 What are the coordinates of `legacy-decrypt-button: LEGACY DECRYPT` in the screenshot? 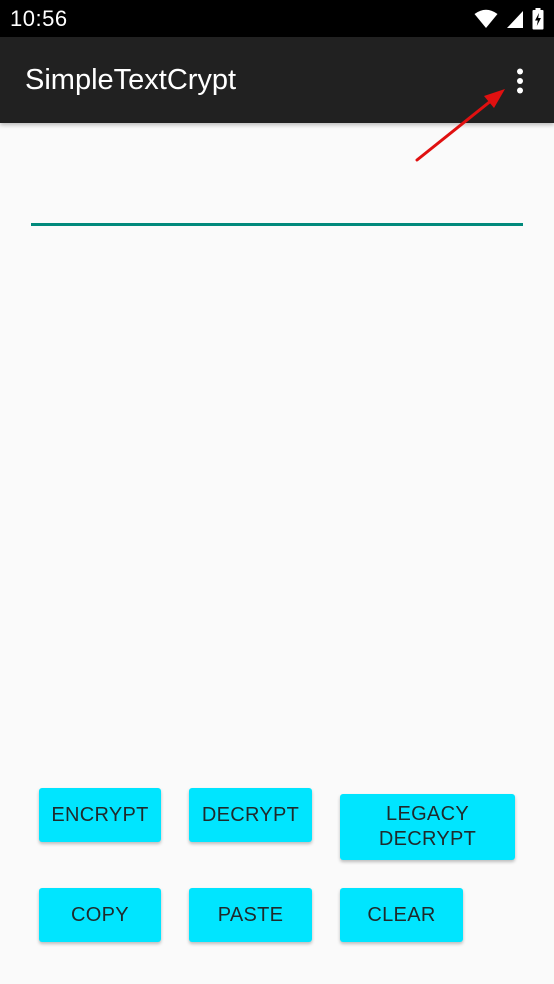 It's located at (427, 827).